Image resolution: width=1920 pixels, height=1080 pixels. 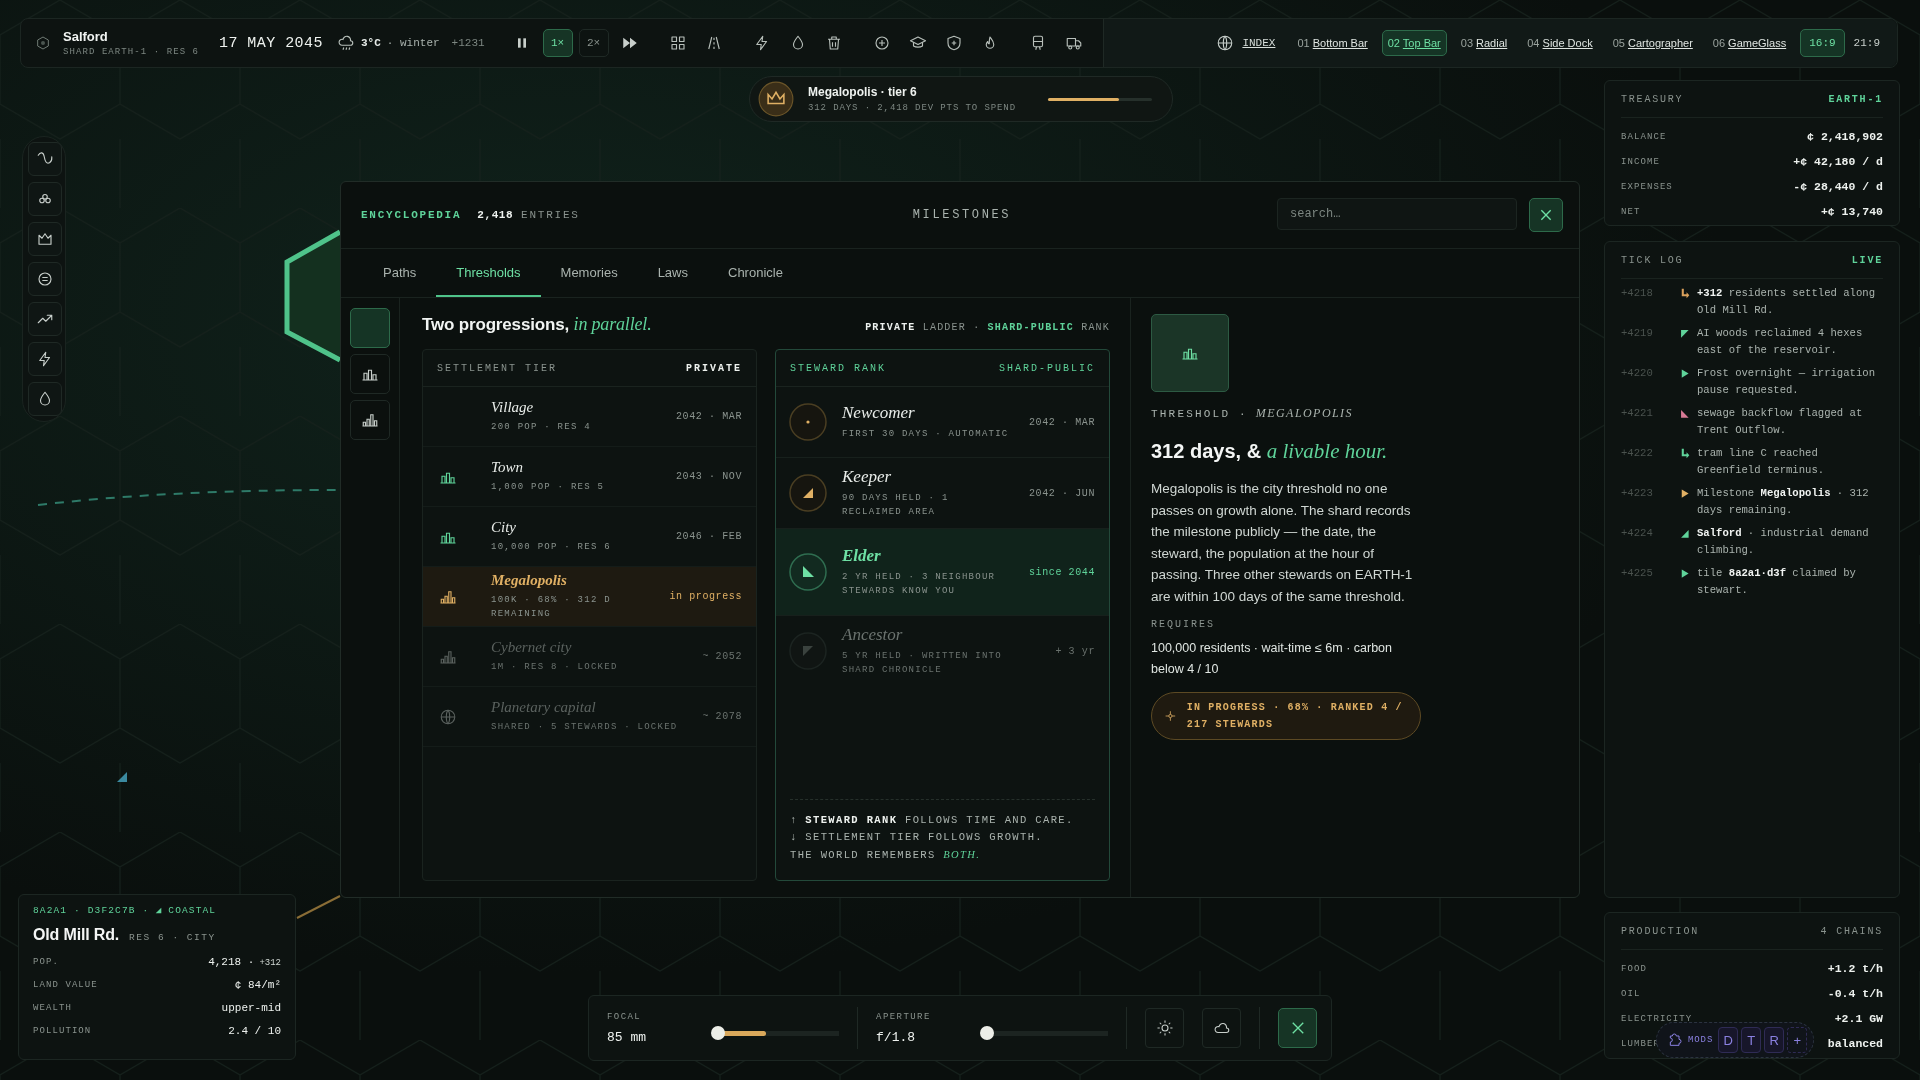 What do you see at coordinates (589, 417) in the screenshot?
I see `tier-row: Village 200 POP · RES 4 2042 · MAR` at bounding box center [589, 417].